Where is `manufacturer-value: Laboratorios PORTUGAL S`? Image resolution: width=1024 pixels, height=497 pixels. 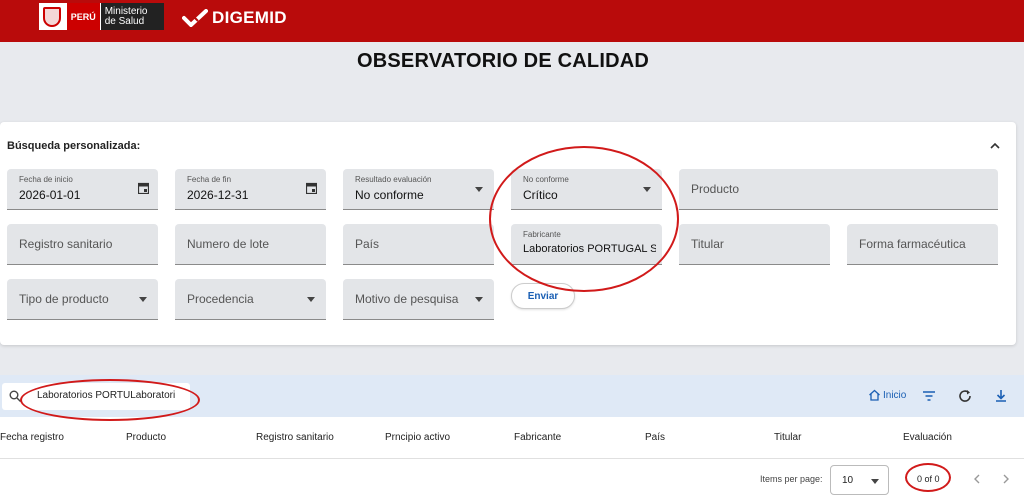
manufacturer-value: Laboratorios PORTUGAL S is located at coordinates (589, 249).